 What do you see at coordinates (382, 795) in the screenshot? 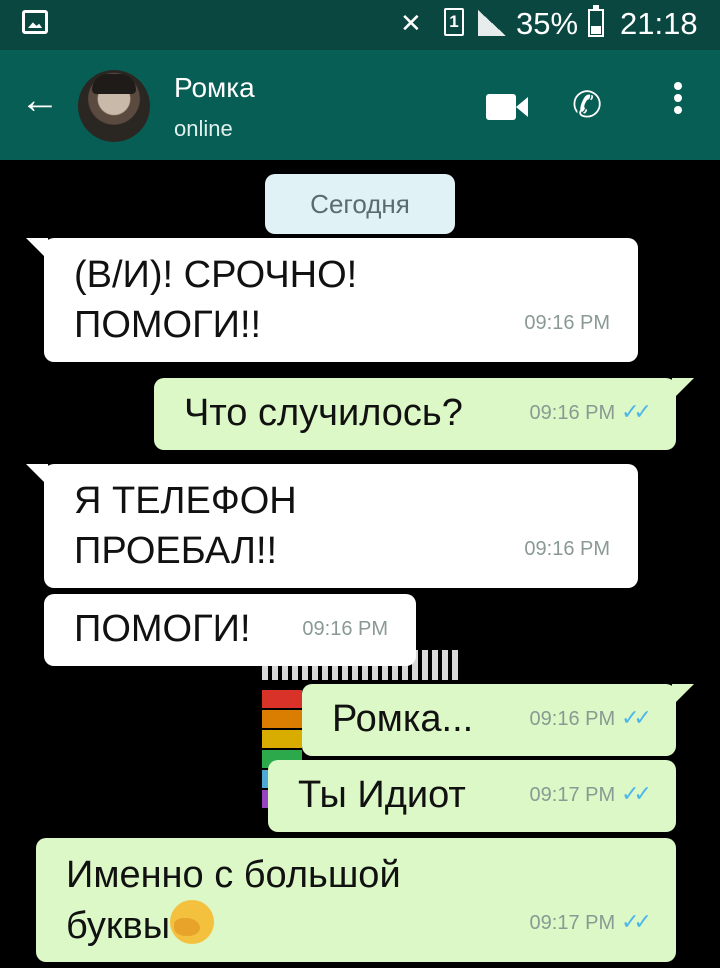
I see `message-text-line: Ты Идиот` at bounding box center [382, 795].